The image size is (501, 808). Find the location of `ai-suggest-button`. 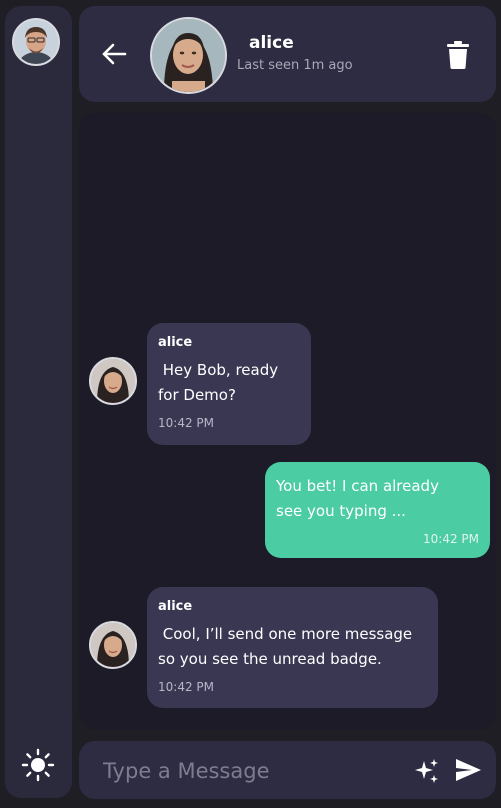

ai-suggest-button is located at coordinates (427, 771).